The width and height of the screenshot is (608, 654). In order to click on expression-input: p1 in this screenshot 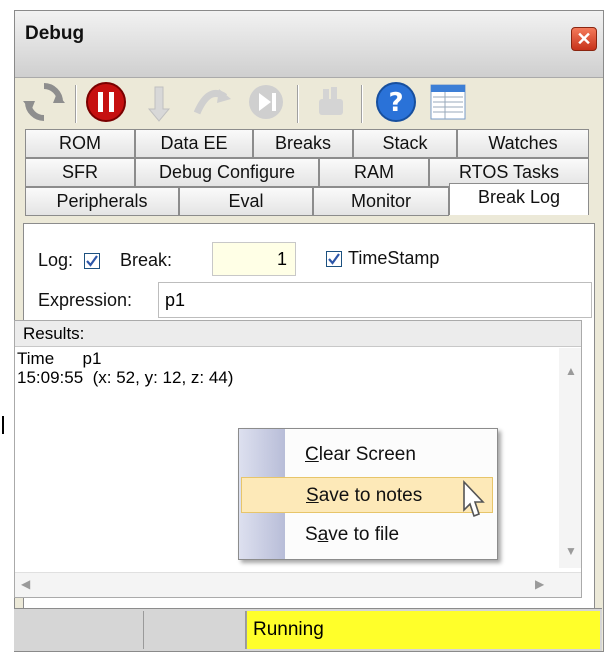, I will do `click(375, 300)`.